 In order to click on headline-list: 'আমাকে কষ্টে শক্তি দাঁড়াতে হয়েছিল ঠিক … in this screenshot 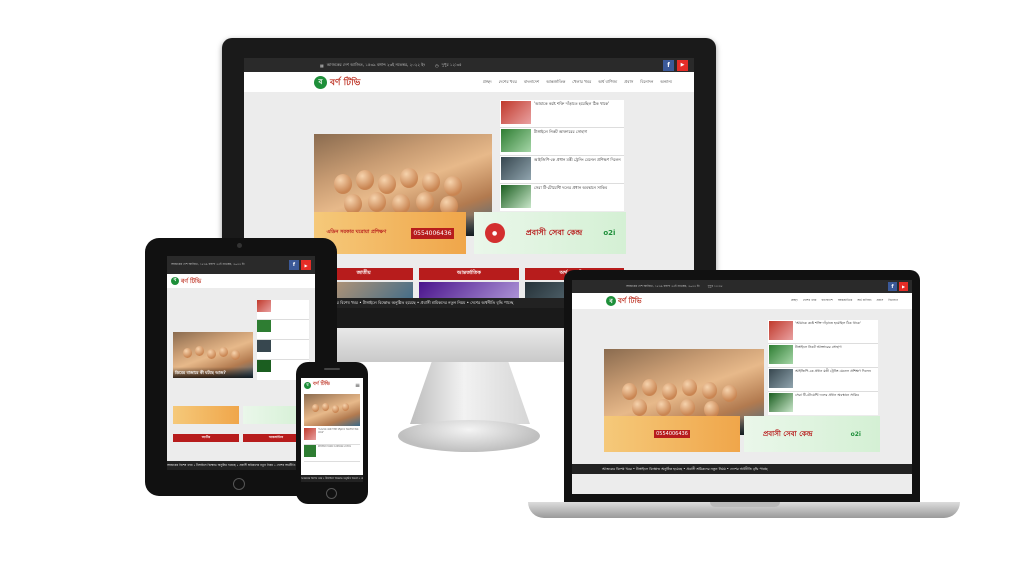, I will do `click(562, 155)`.